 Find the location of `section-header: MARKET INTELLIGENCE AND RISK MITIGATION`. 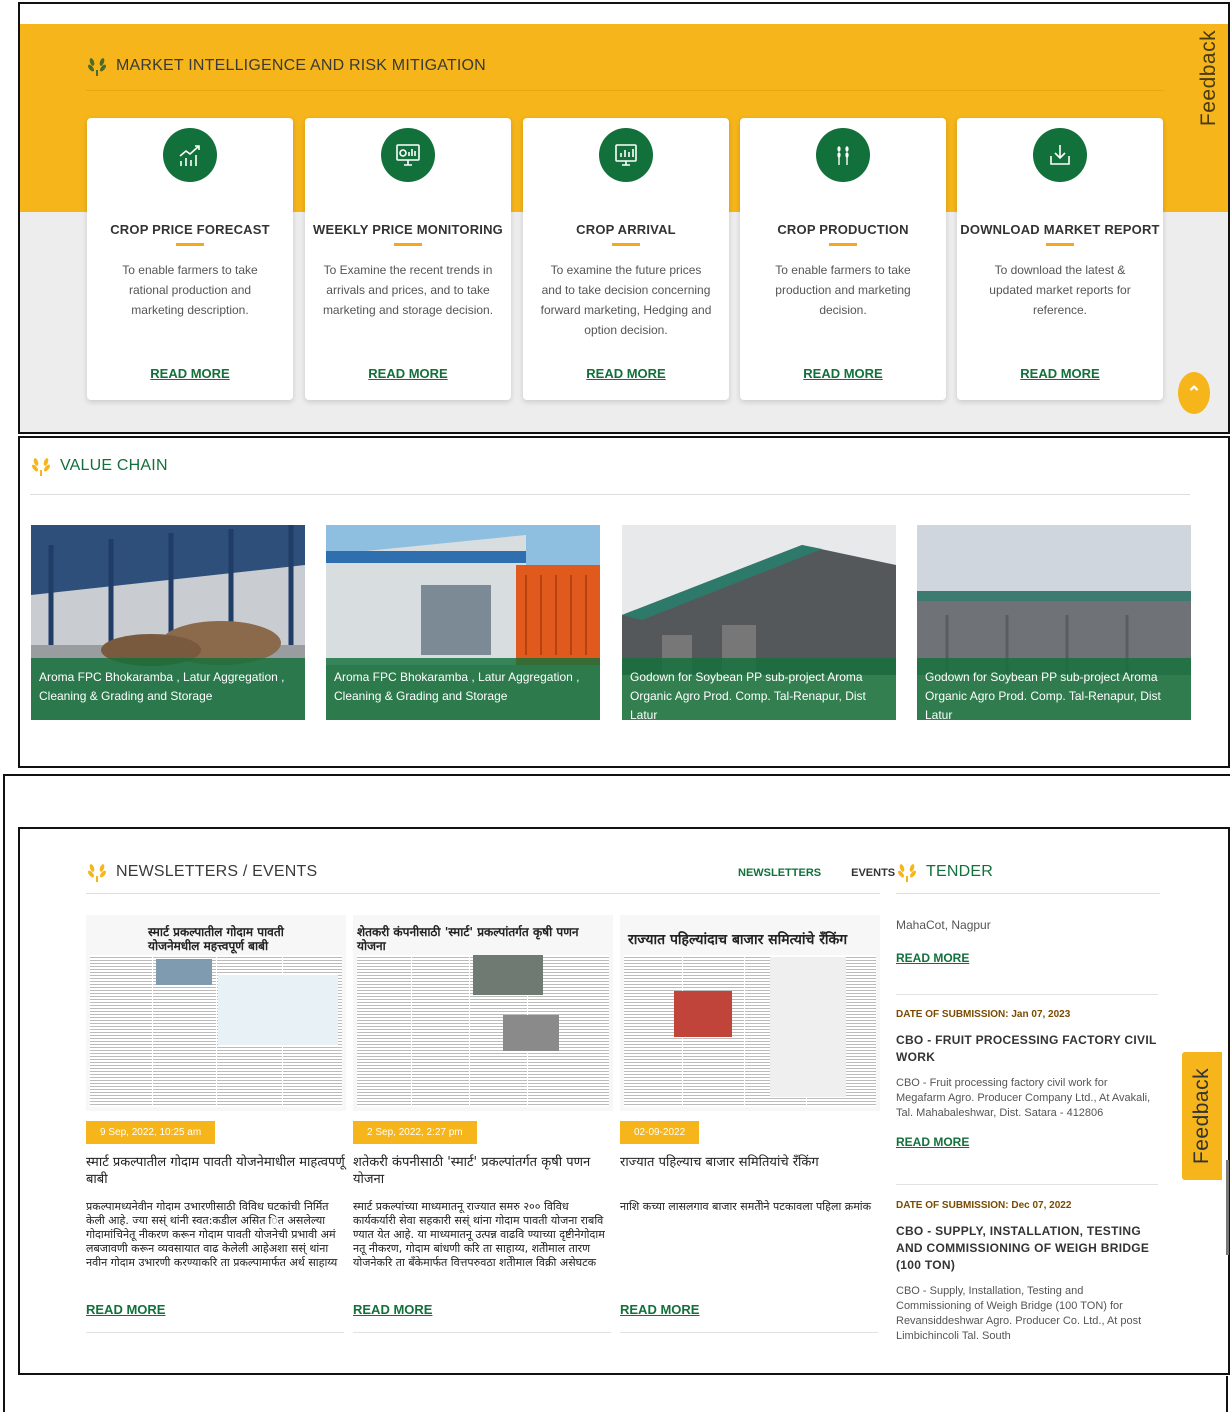

section-header: MARKET INTELLIGENCE AND RISK MITIGATION is located at coordinates (286, 66).